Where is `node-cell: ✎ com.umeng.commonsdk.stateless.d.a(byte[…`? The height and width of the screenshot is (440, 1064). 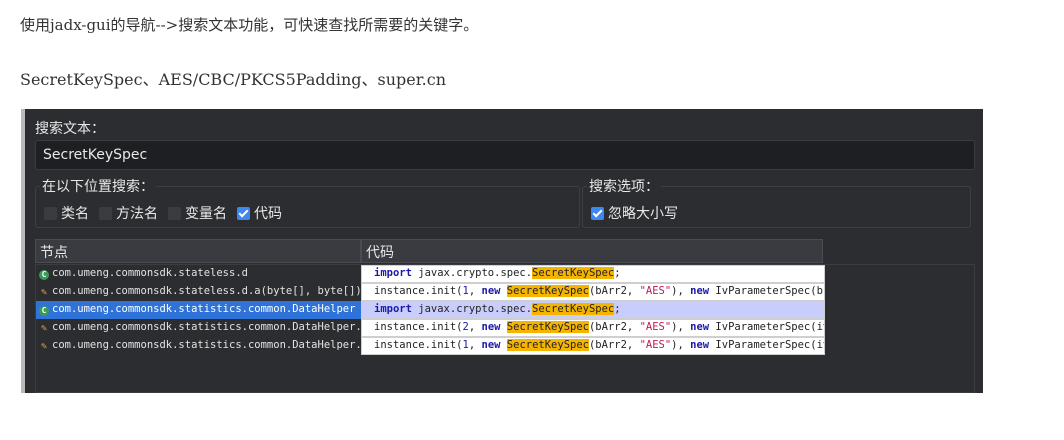 node-cell: ✎ com.umeng.commonsdk.stateless.d.a(byte[… is located at coordinates (198, 292).